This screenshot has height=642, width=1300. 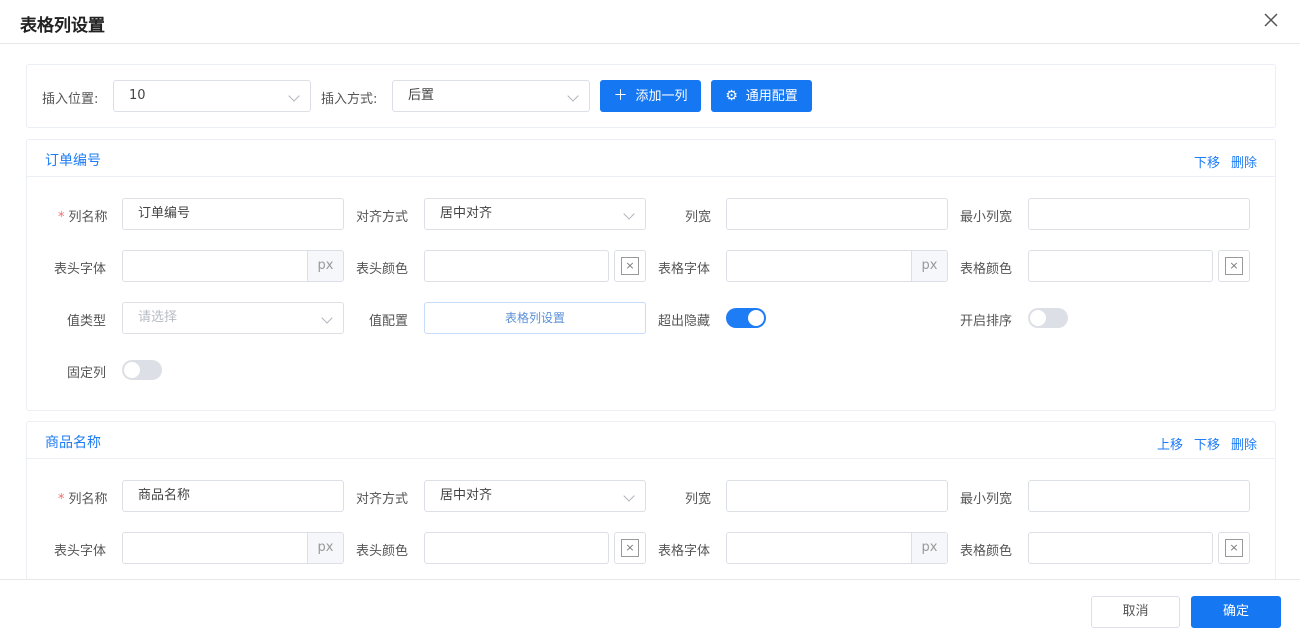 I want to click on column-name-input: 订单编号, so click(x=233, y=214).